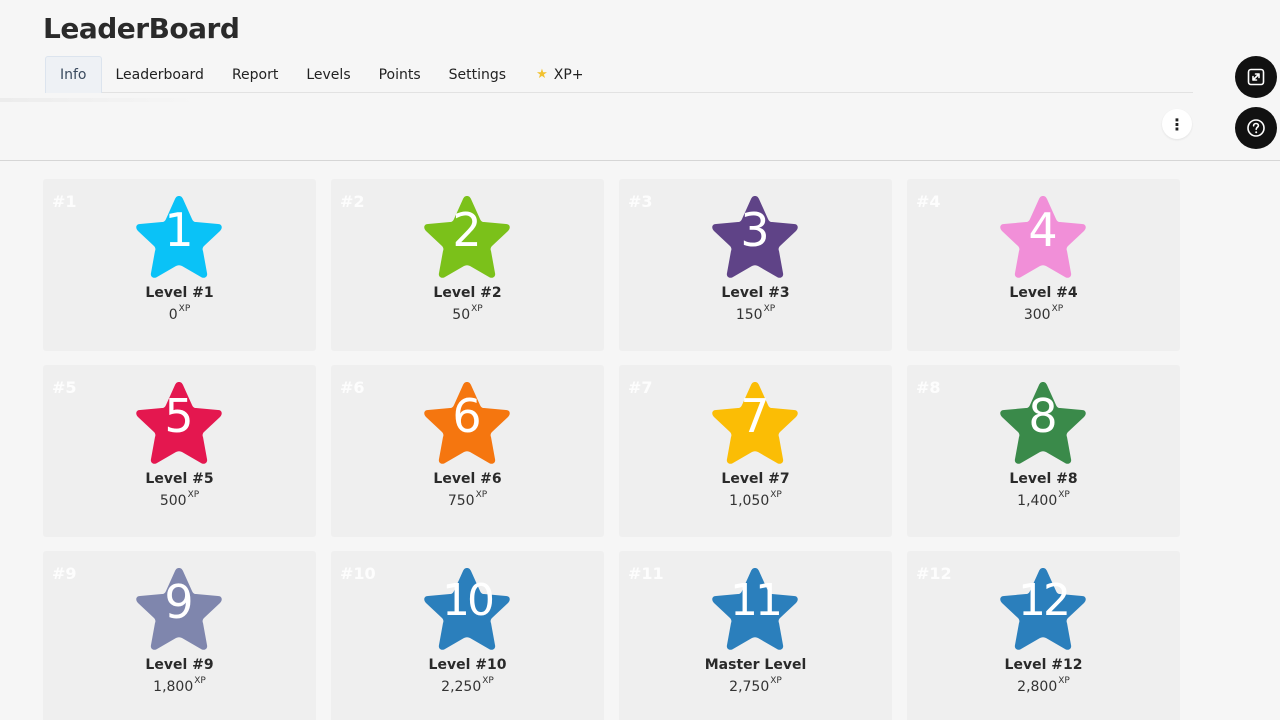  I want to click on level-badge: 3, so click(755, 237).